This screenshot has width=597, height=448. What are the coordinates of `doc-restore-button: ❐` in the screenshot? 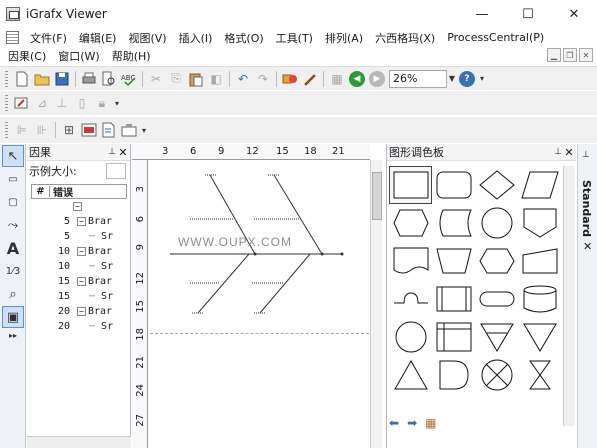 It's located at (570, 55).